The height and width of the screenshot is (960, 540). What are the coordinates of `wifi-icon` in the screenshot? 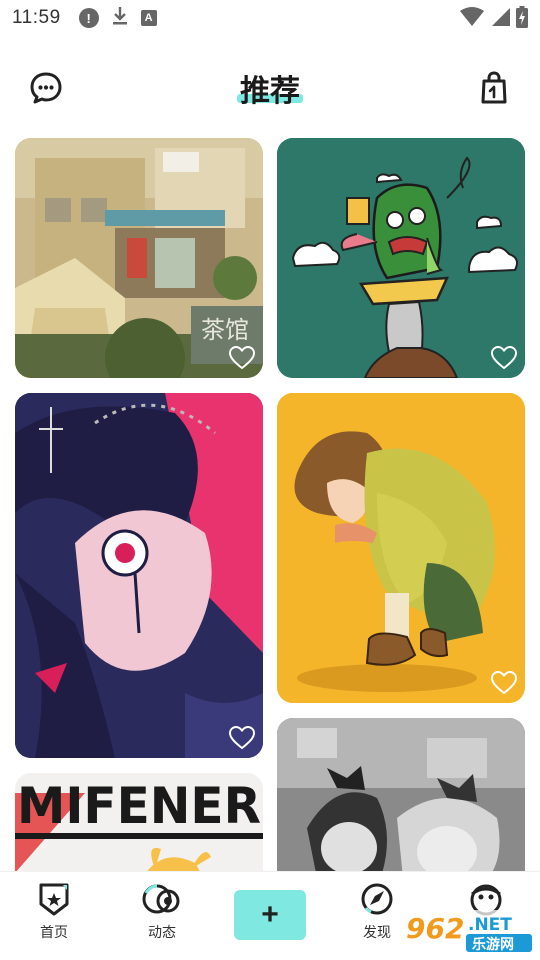 It's located at (472, 19).